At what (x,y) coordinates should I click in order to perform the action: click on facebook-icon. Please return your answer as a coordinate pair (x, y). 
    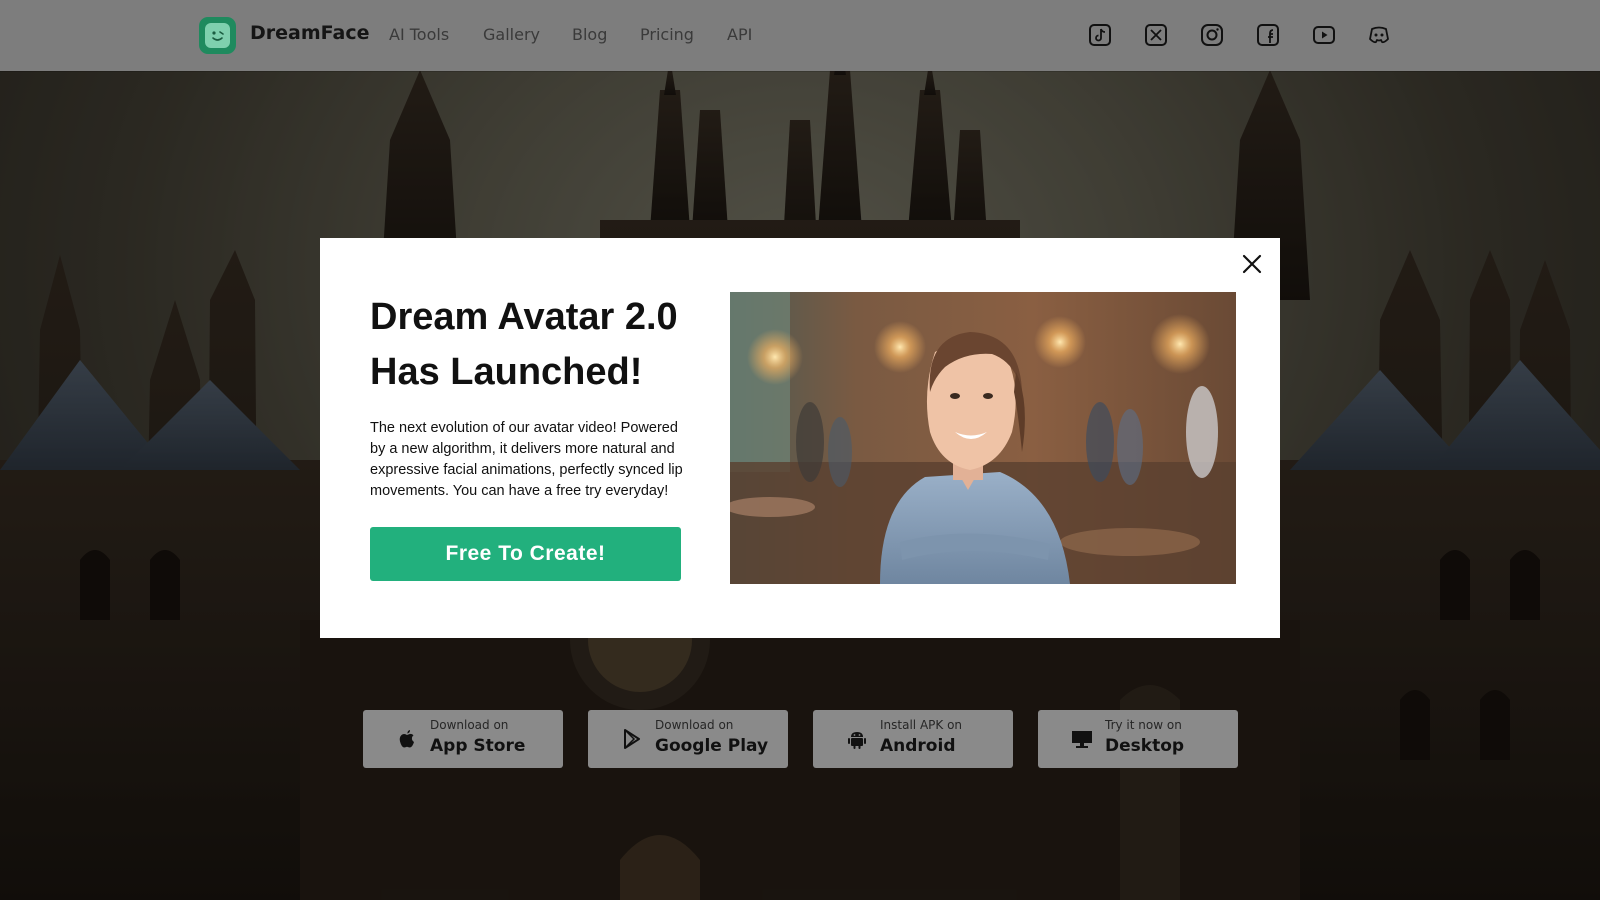
    Looking at the image, I should click on (1268, 35).